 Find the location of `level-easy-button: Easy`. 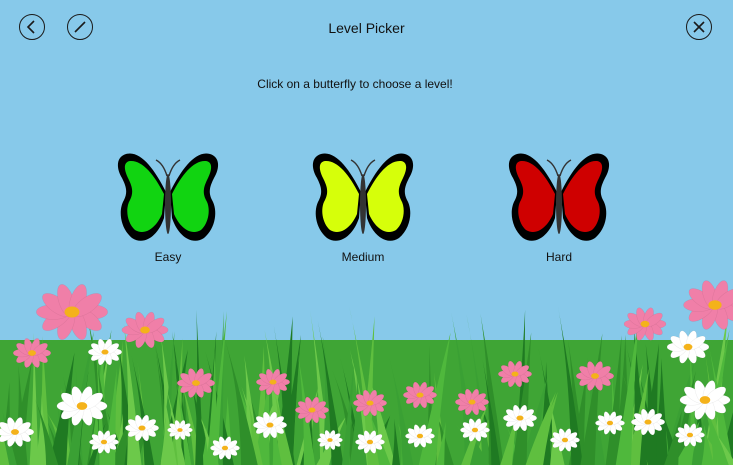

level-easy-button: Easy is located at coordinates (168, 206).